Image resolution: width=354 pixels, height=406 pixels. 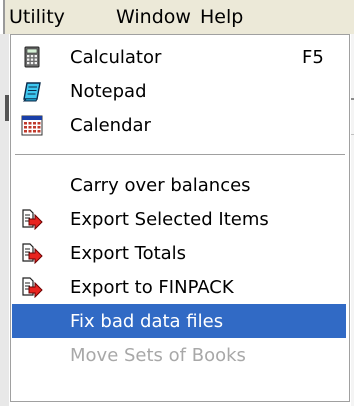 What do you see at coordinates (160, 185) in the screenshot?
I see `menu-item-label: Carry over balances` at bounding box center [160, 185].